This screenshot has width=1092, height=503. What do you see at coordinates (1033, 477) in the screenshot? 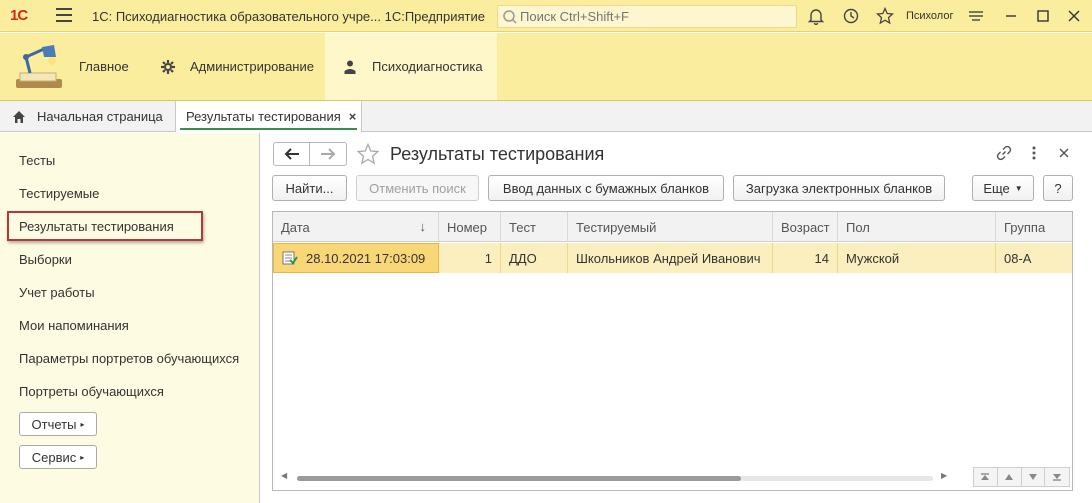
I see `scroll-down-icon` at bounding box center [1033, 477].